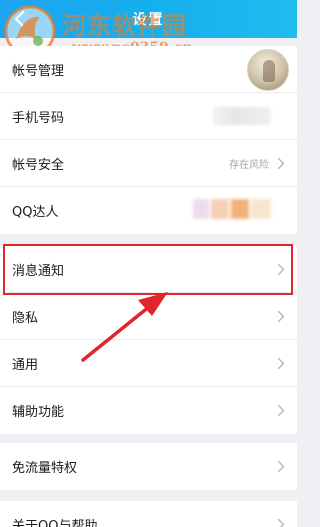 This screenshot has height=527, width=320. What do you see at coordinates (148, 210) in the screenshot?
I see `row-qq-expert: QQ达人` at bounding box center [148, 210].